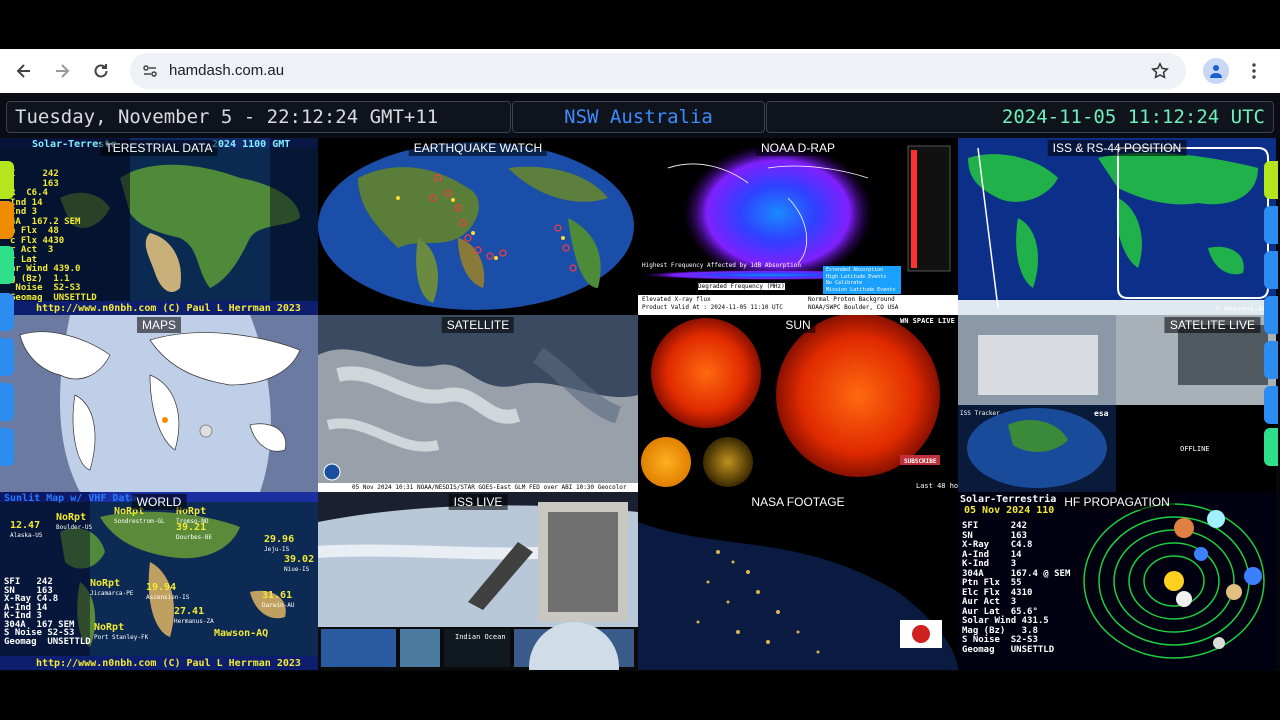 This screenshot has width=1280, height=720. Describe the element at coordinates (74, 527) in the screenshot. I see `city-name: Boulder-US` at that location.